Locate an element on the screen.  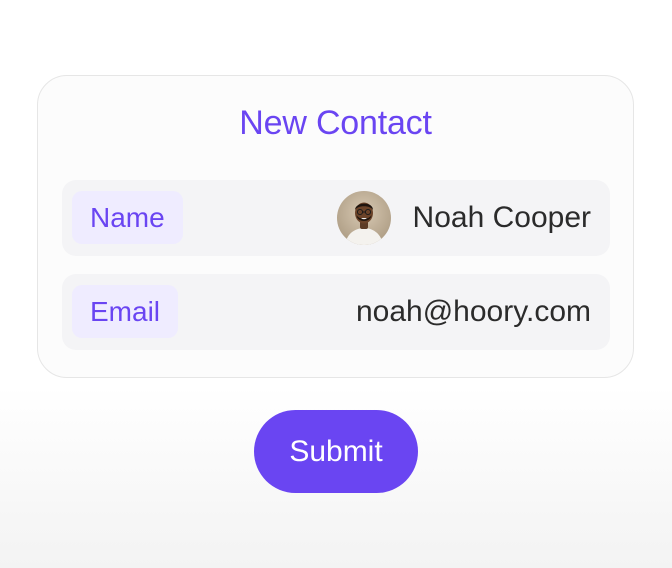
submit-button: Submit is located at coordinates (336, 451).